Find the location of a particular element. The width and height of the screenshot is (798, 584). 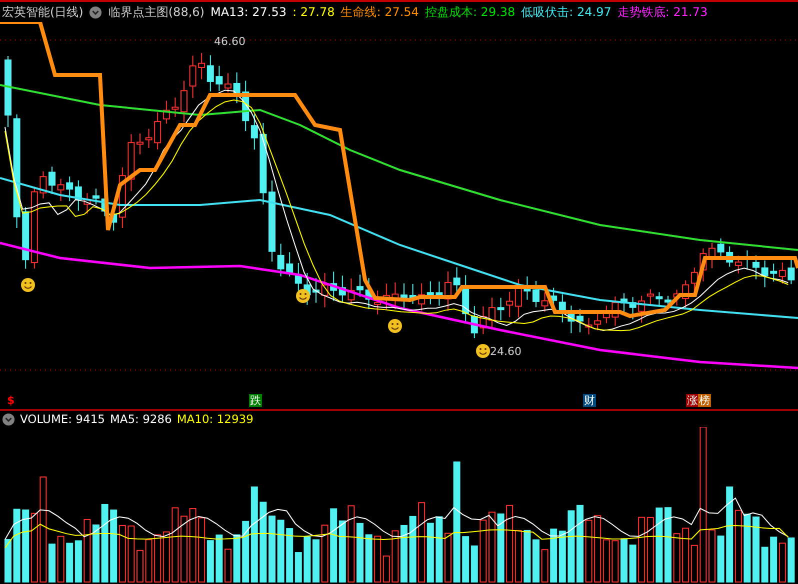

indicator-name: 临界点主图(88,6) is located at coordinates (156, 12).